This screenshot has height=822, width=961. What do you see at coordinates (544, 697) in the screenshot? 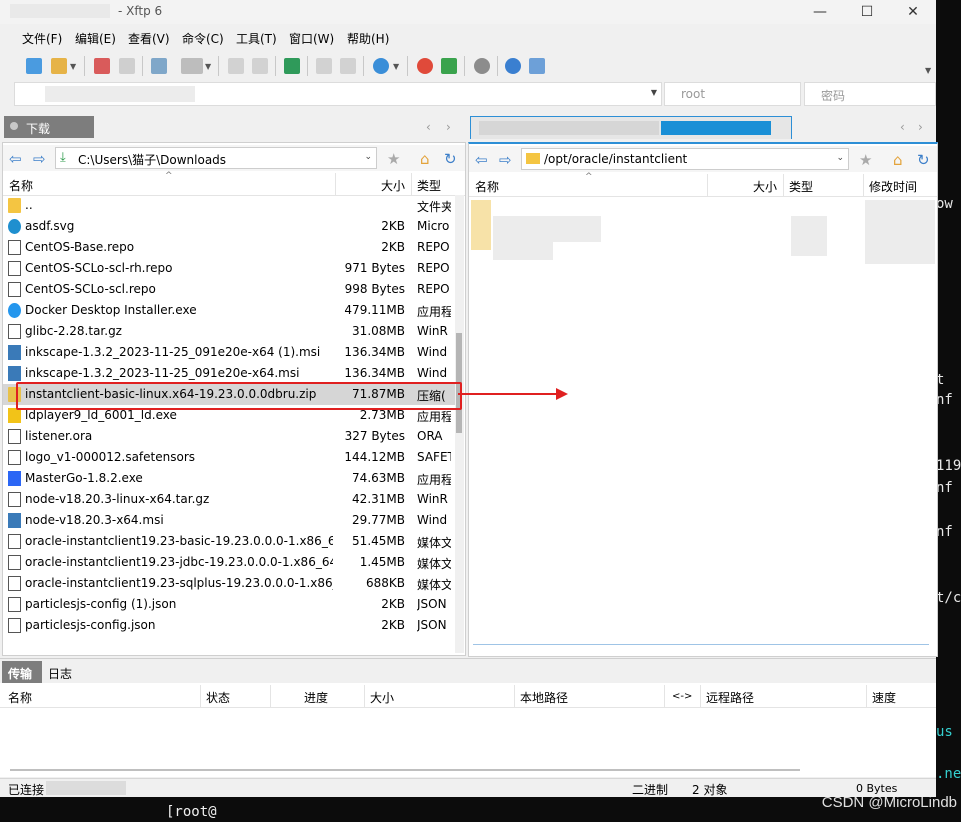
I see `column-local-path: 本地路径` at bounding box center [544, 697].